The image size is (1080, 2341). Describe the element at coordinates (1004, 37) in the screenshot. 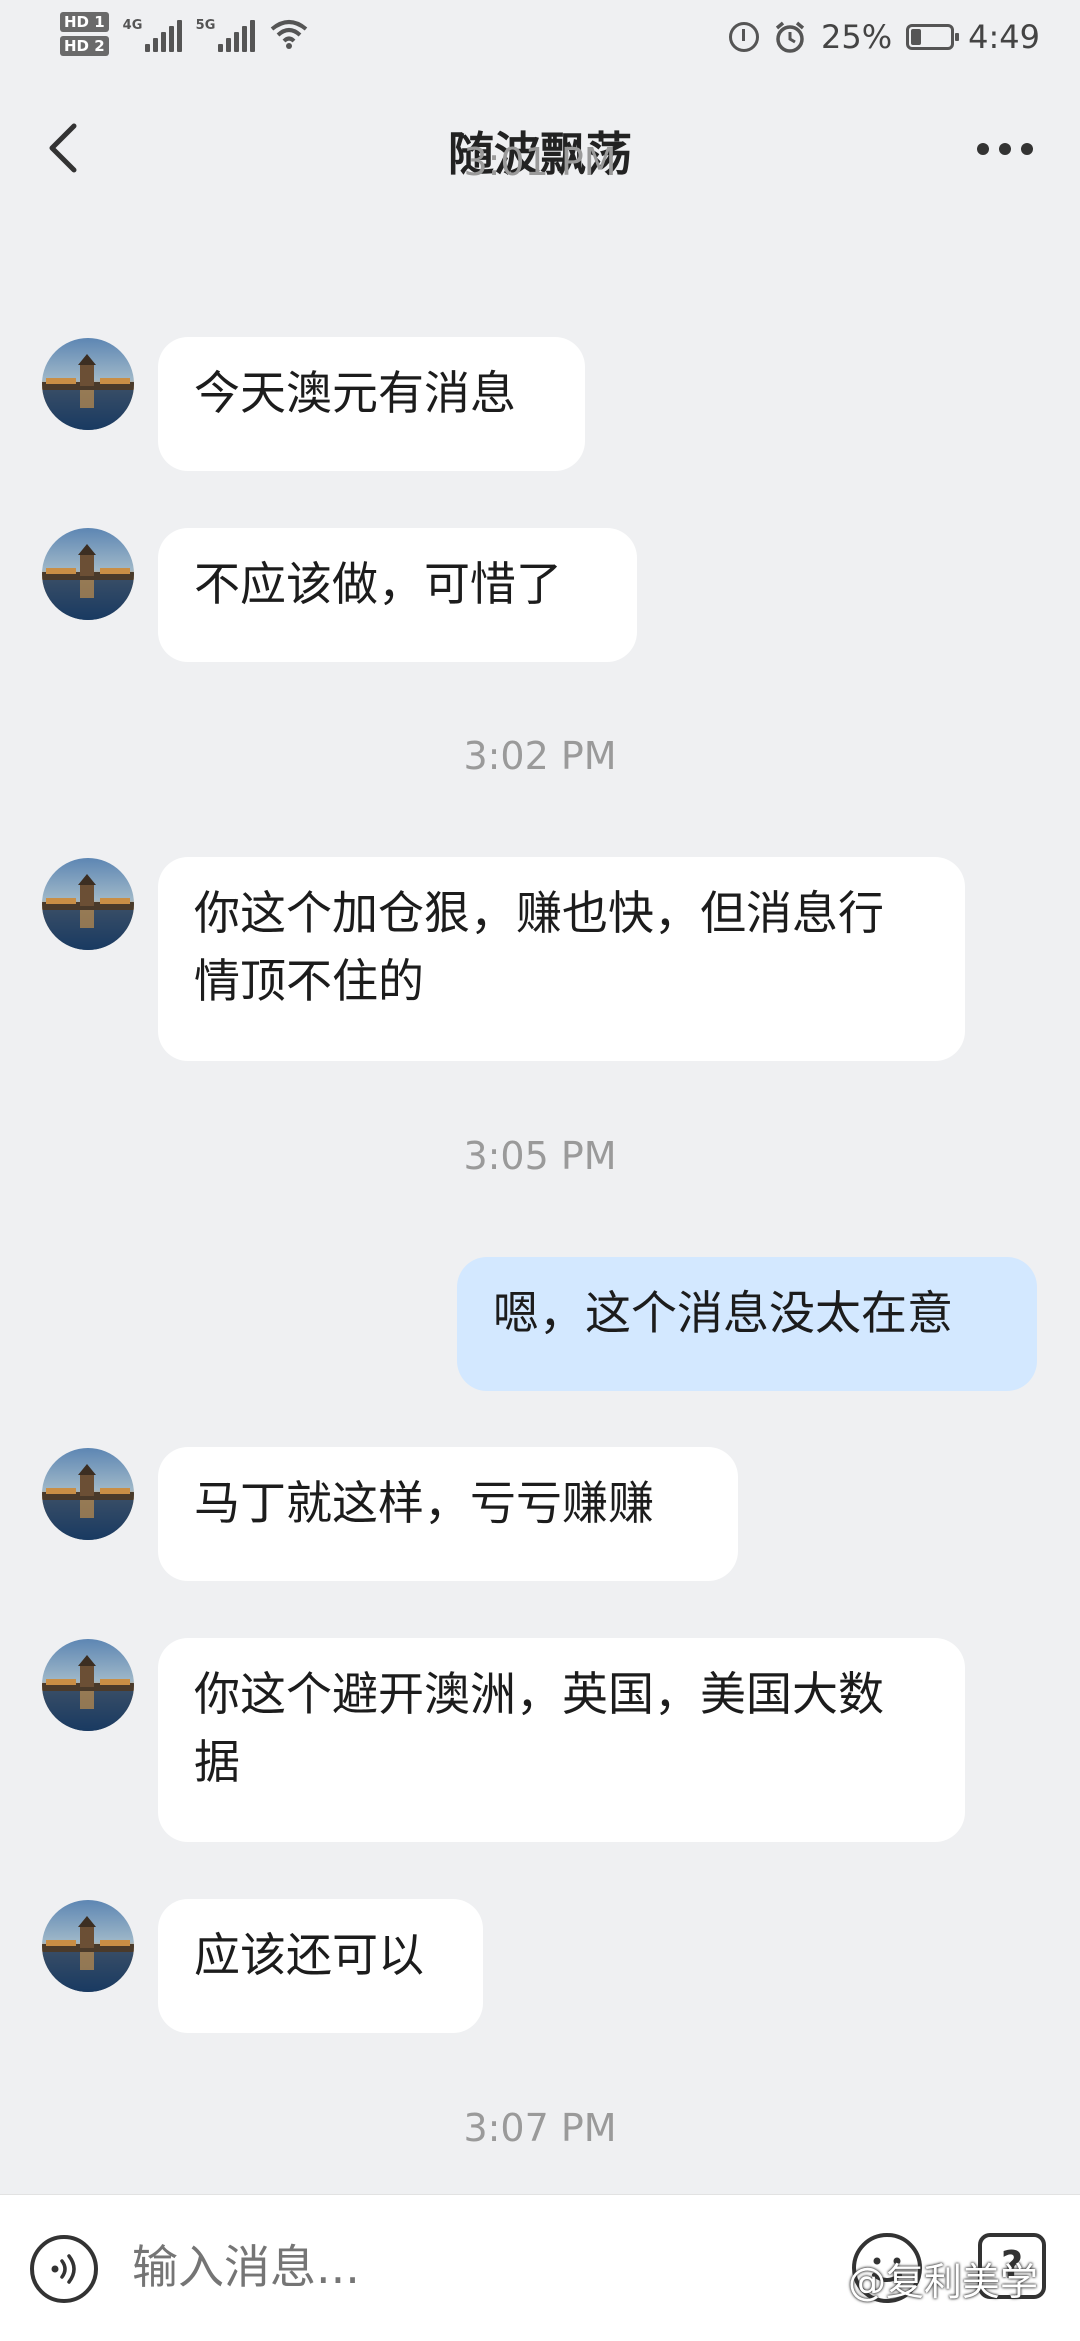

I see `clock: 4:49` at that location.